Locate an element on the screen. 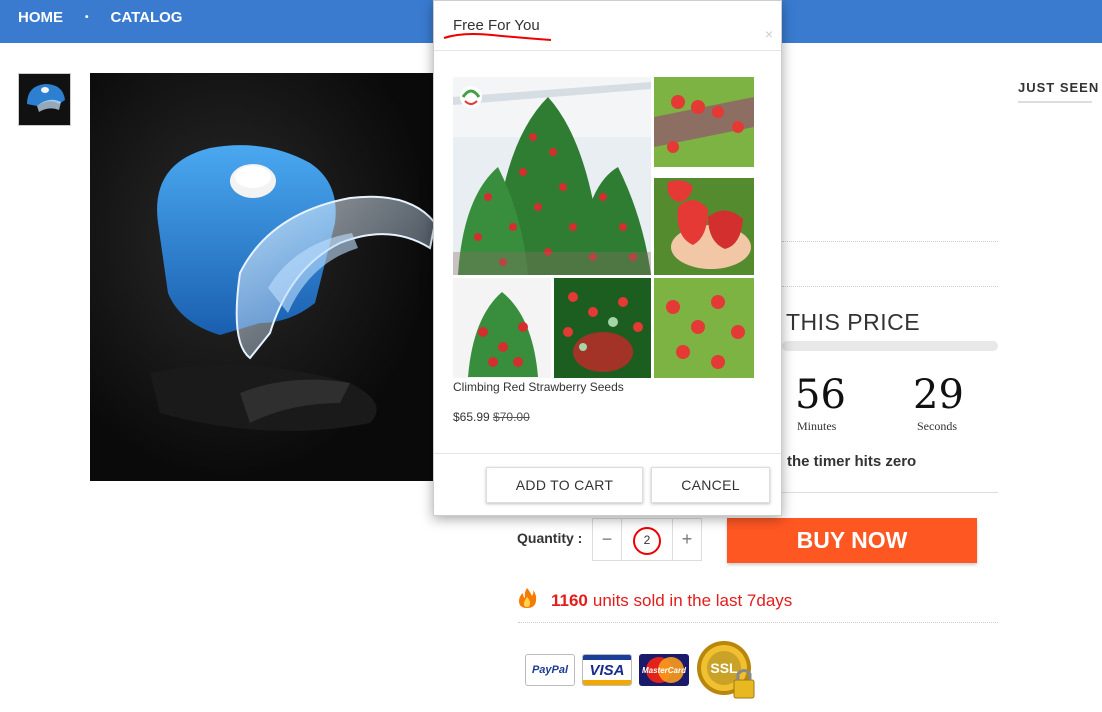 This screenshot has height=712, width=1102. just-seen-heading: JUST SEEN is located at coordinates (1059, 87).